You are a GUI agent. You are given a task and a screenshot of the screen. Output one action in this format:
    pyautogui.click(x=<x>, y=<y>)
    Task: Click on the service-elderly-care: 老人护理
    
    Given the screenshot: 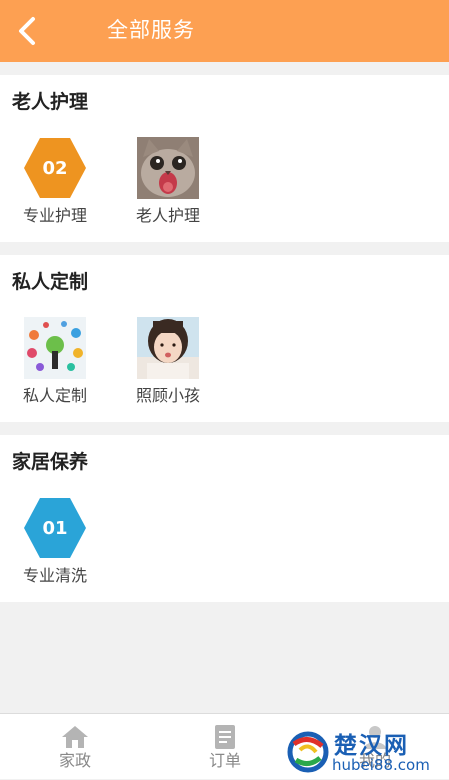 What is the action you would take?
    pyautogui.click(x=168, y=187)
    